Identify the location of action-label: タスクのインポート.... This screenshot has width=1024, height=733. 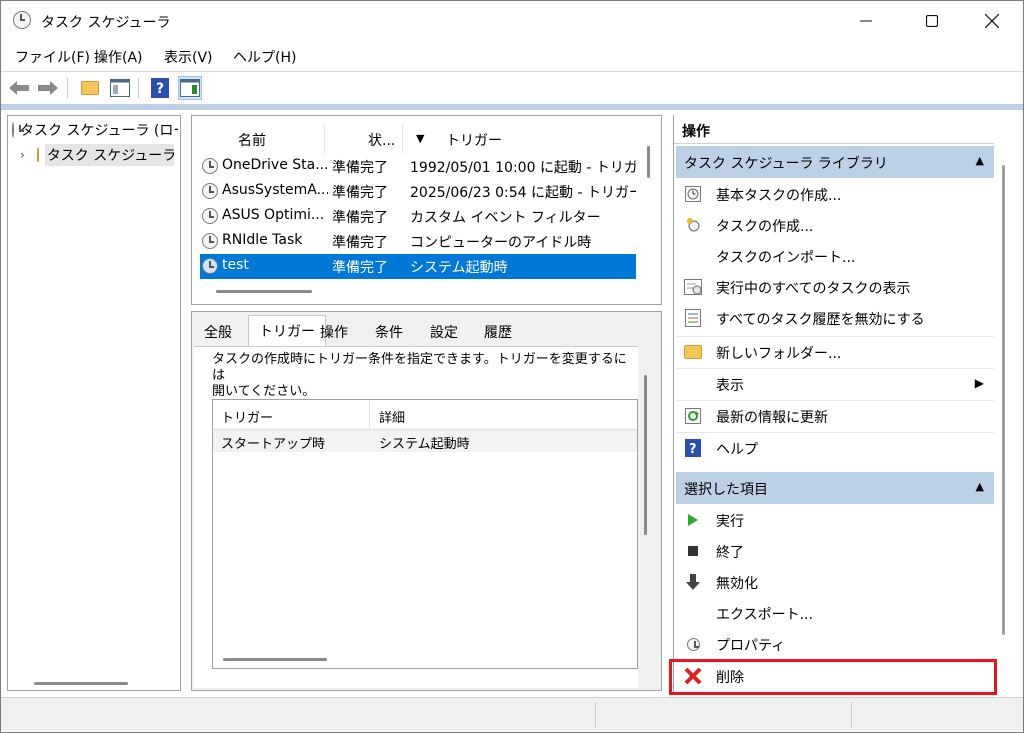
(786, 258).